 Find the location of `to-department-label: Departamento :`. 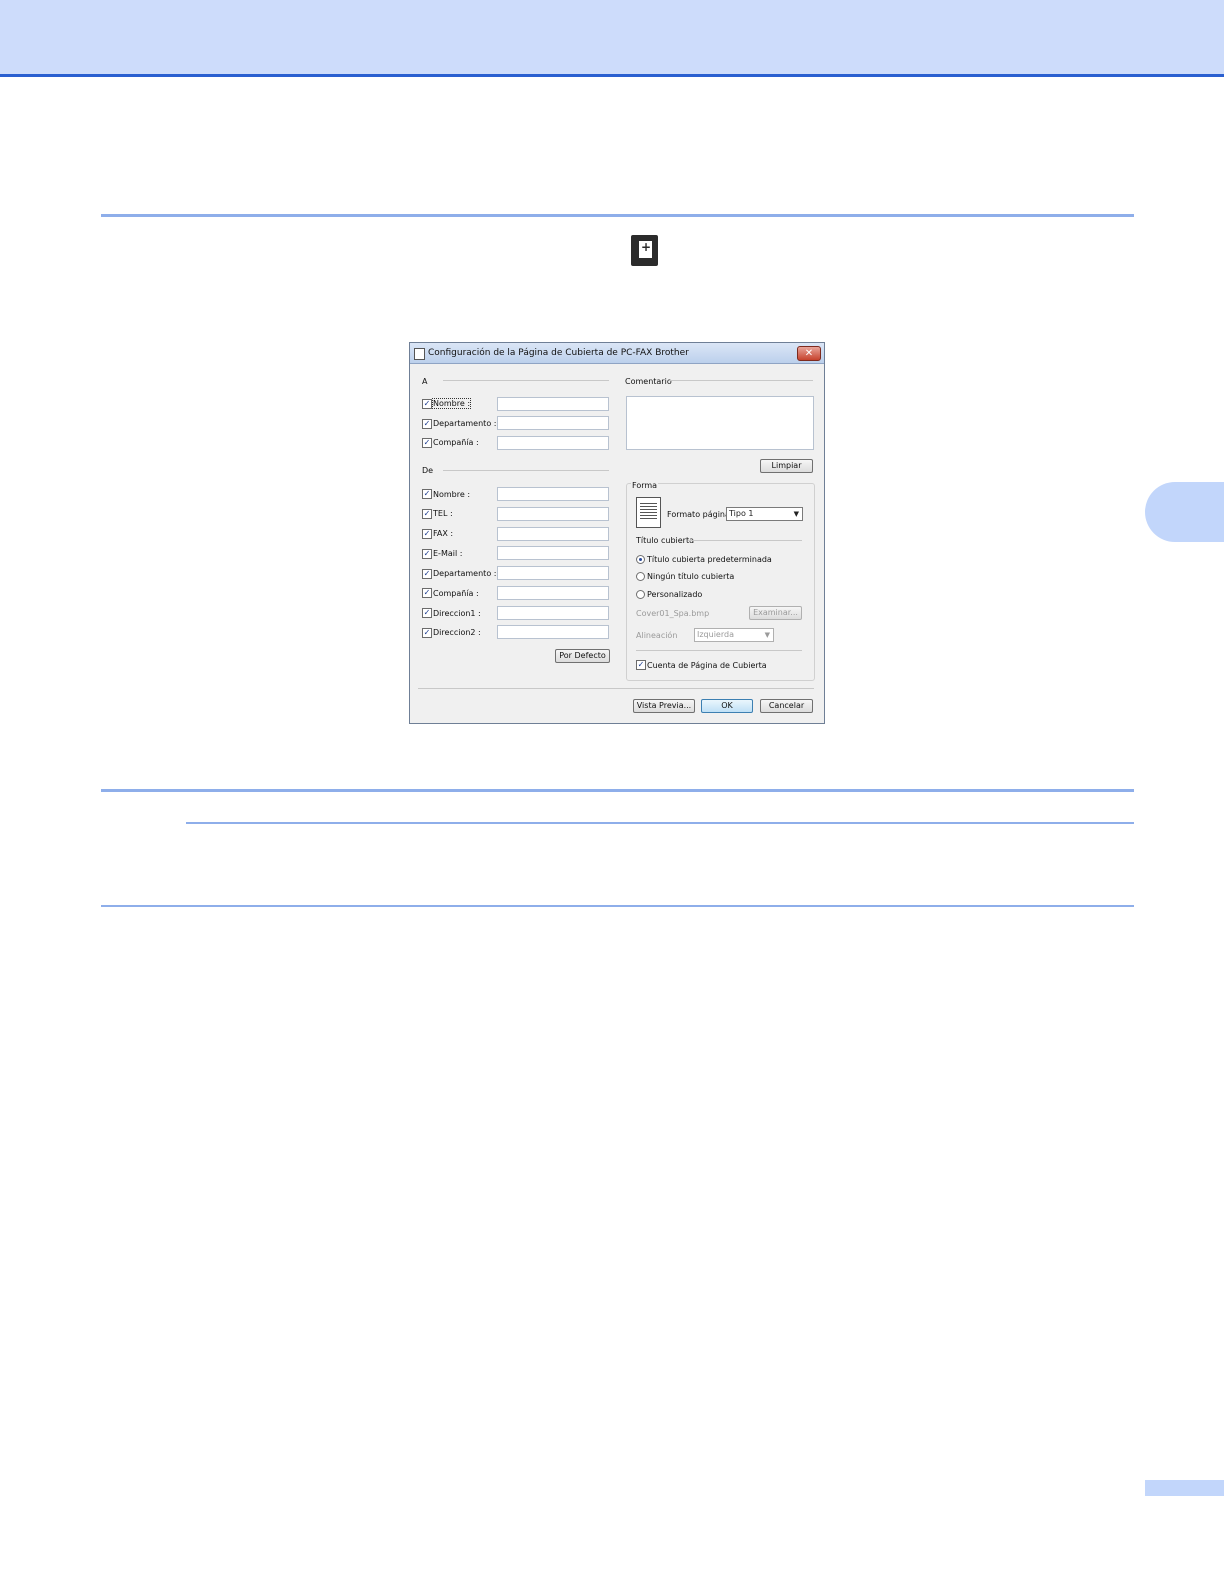

to-department-label: Departamento : is located at coordinates (465, 423).